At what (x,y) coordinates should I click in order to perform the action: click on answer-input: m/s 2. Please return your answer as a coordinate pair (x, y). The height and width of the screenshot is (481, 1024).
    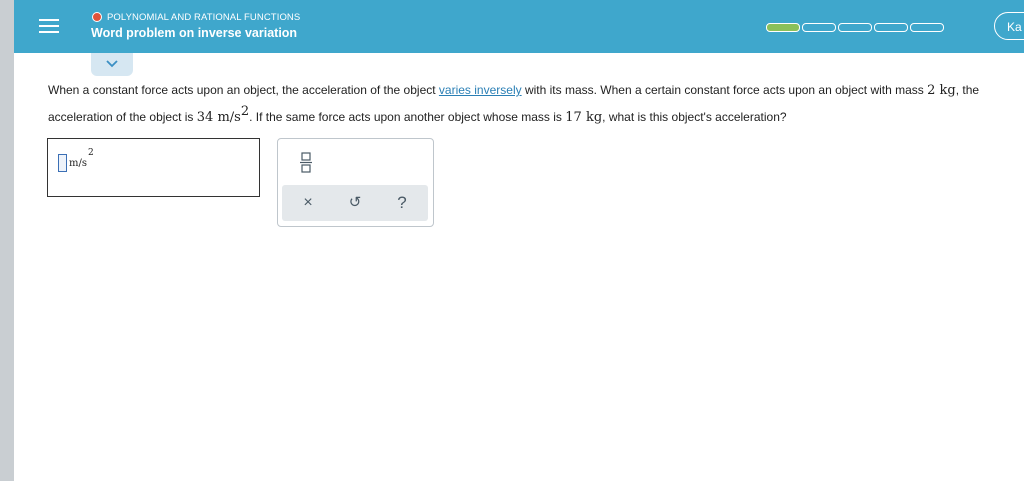
    Looking at the image, I should click on (153, 167).